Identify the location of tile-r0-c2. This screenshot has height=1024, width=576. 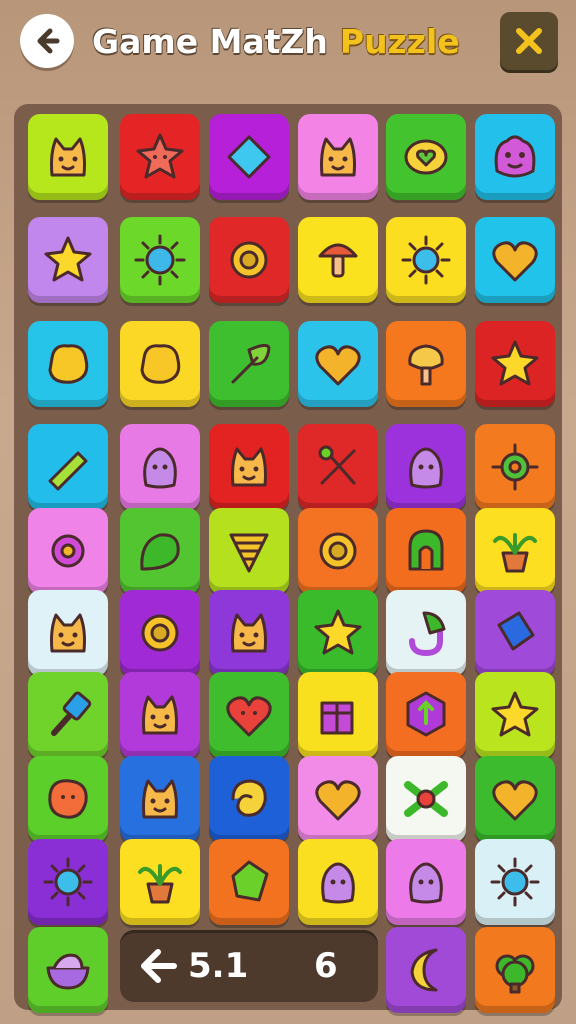
(249, 157).